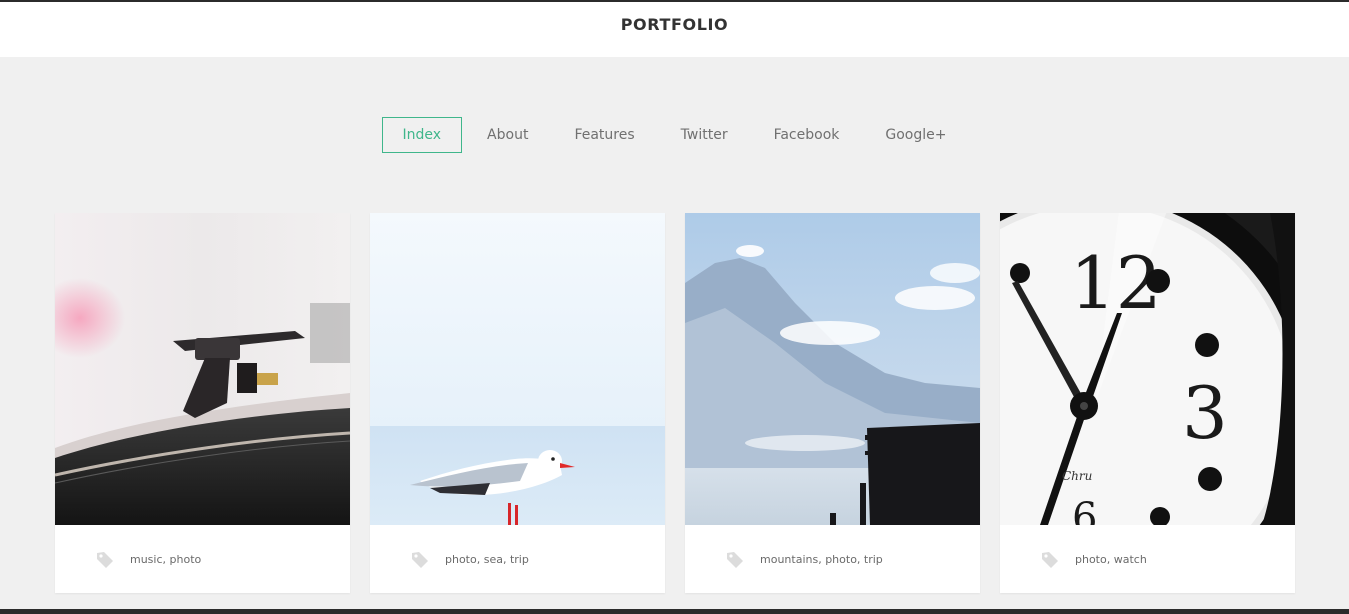 This screenshot has width=1349, height=614. Describe the element at coordinates (1147, 559) in the screenshot. I see `card-footer: photo, watch` at that location.